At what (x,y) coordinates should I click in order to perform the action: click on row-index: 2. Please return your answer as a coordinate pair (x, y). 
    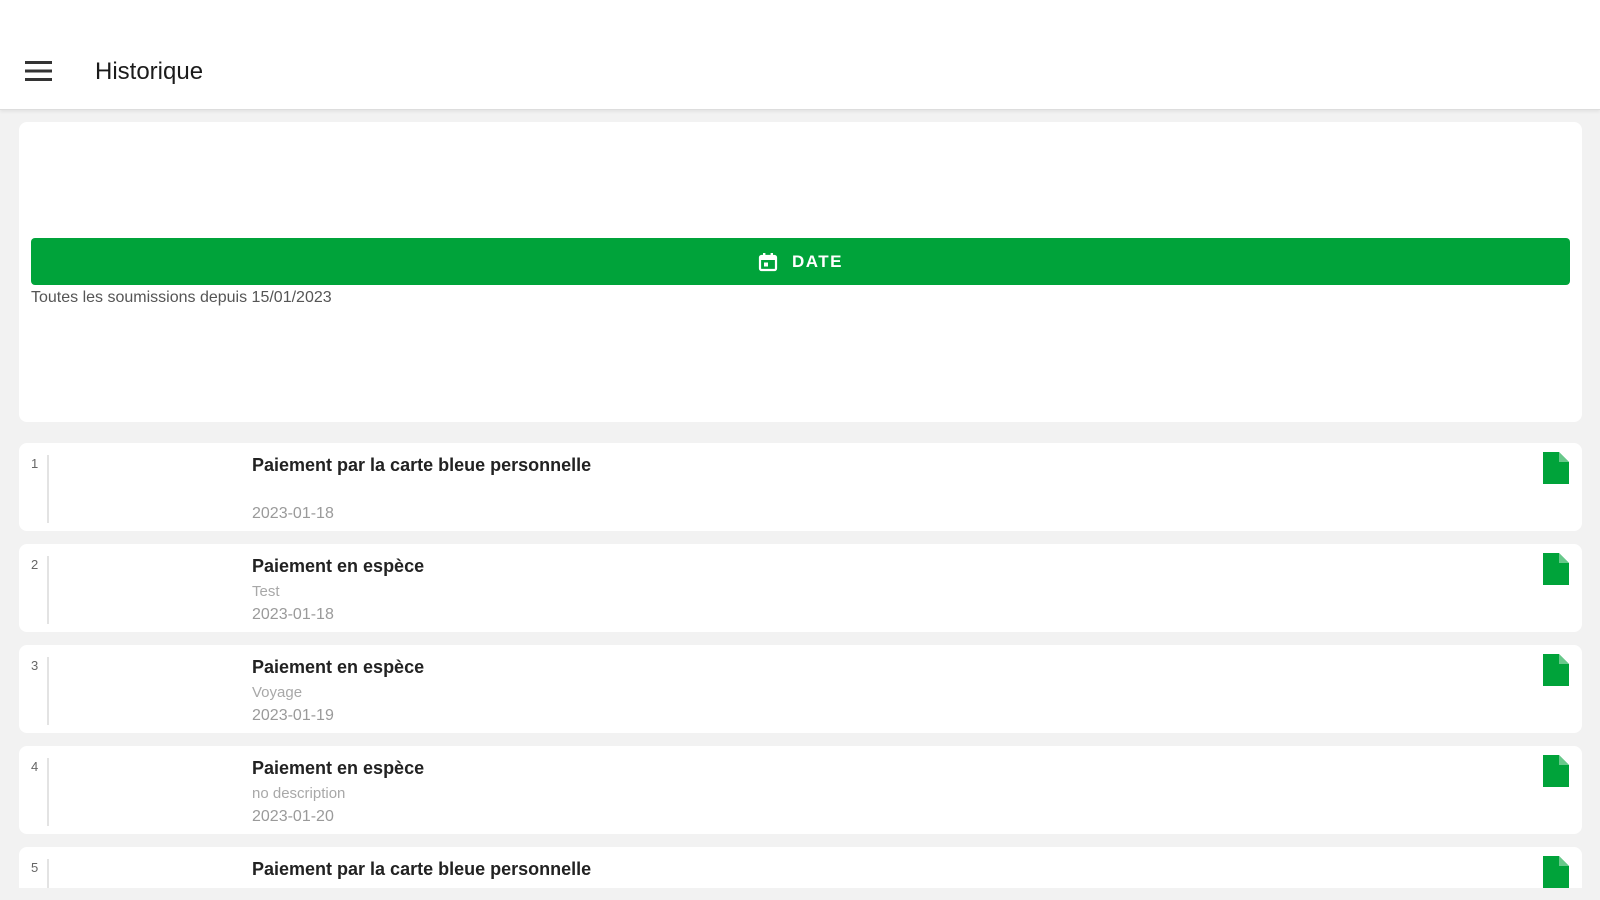
    Looking at the image, I should click on (35, 564).